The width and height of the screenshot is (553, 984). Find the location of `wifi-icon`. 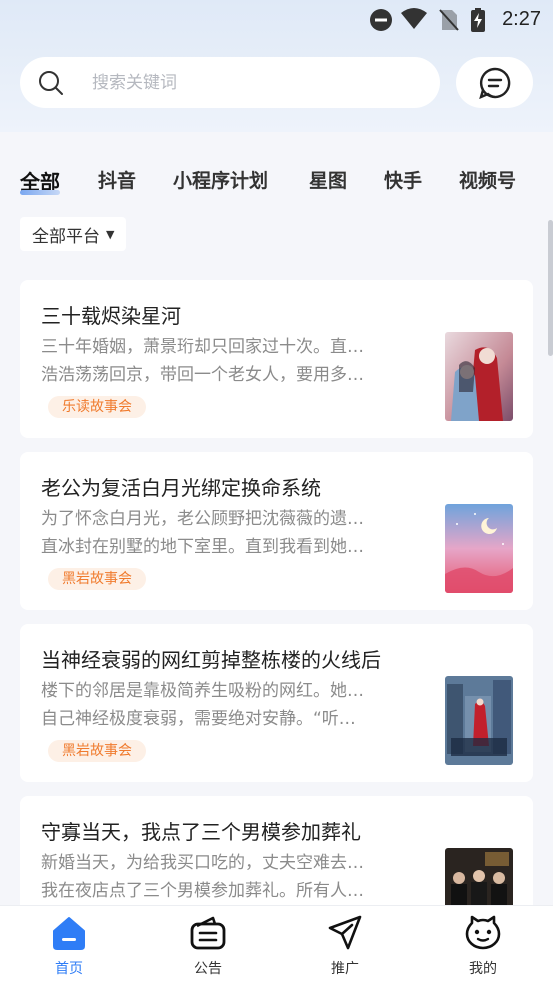

wifi-icon is located at coordinates (414, 18).